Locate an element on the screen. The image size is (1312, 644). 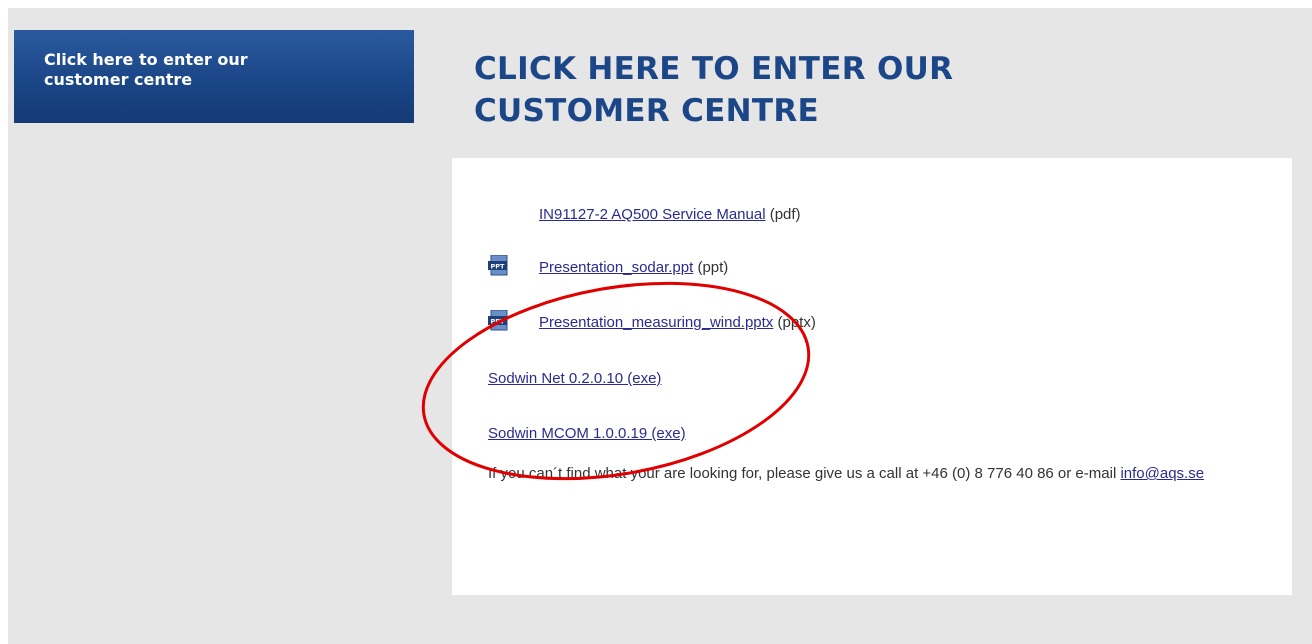
presentation-measuring-wind-link: Presentation_measuring_wind.pptx is located at coordinates (656, 322).